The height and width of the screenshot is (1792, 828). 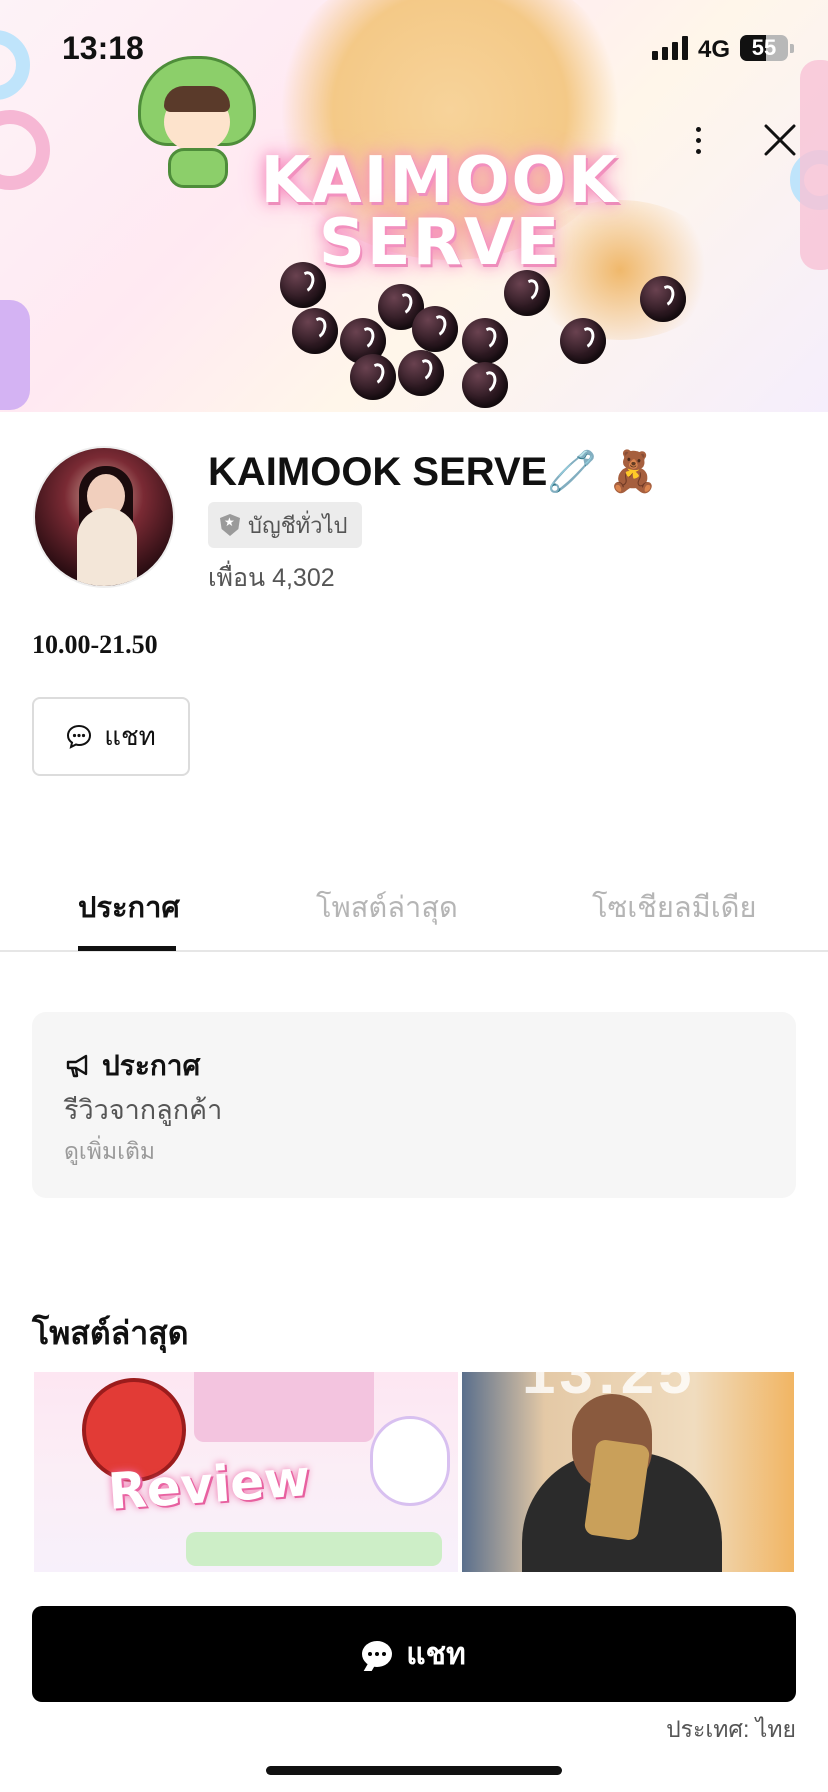 I want to click on battery-icon: 55, so click(x=764, y=48).